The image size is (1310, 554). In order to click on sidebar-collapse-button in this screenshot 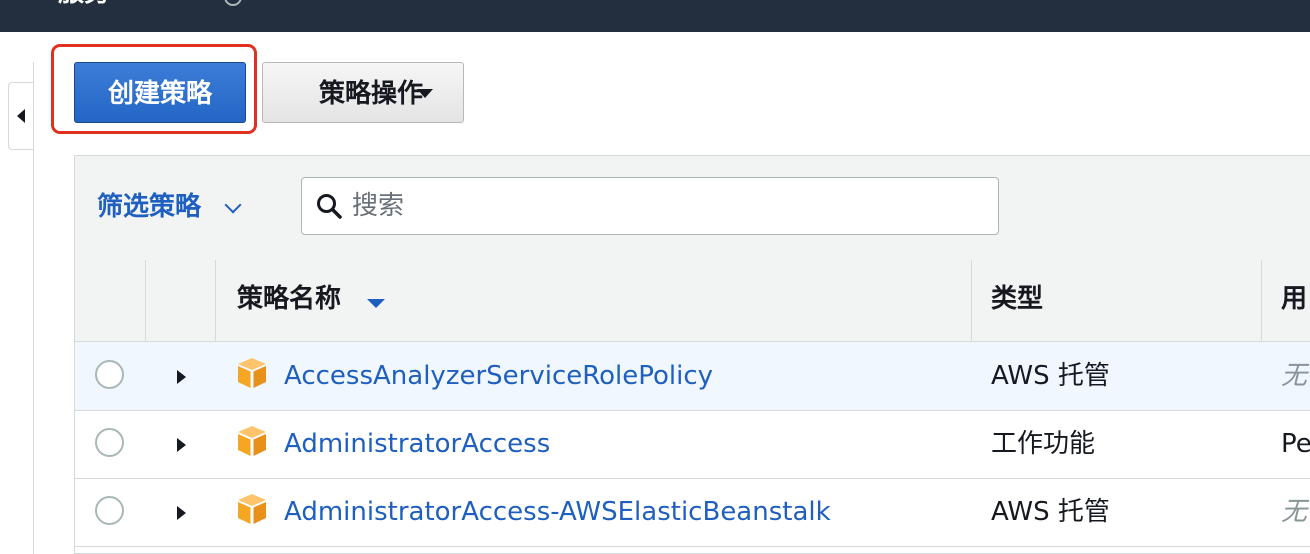, I will do `click(21, 116)`.